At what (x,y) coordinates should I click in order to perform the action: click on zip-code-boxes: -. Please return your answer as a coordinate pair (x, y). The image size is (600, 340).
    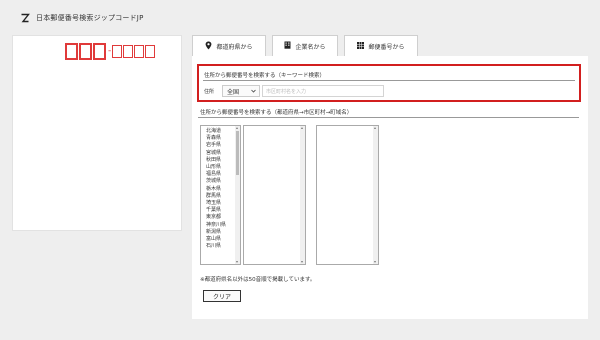
    Looking at the image, I should click on (110, 51).